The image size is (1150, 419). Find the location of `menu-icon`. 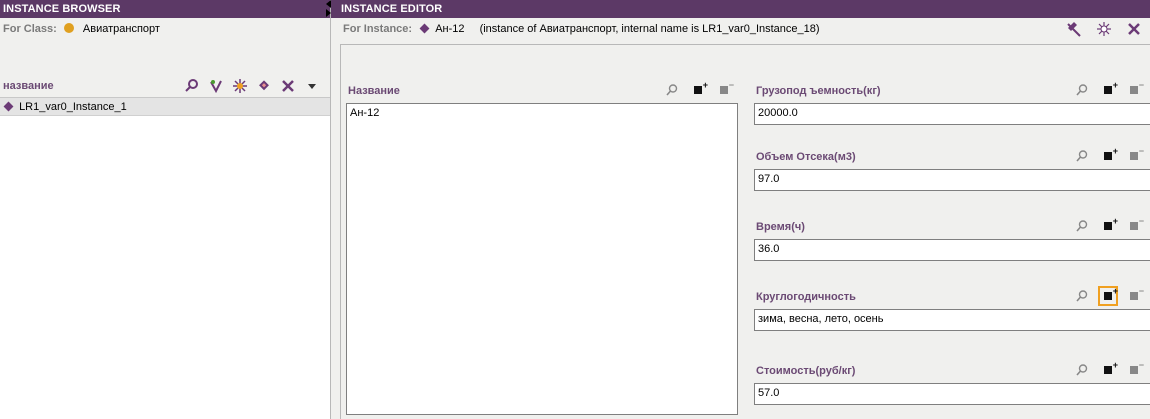

menu-icon is located at coordinates (312, 86).